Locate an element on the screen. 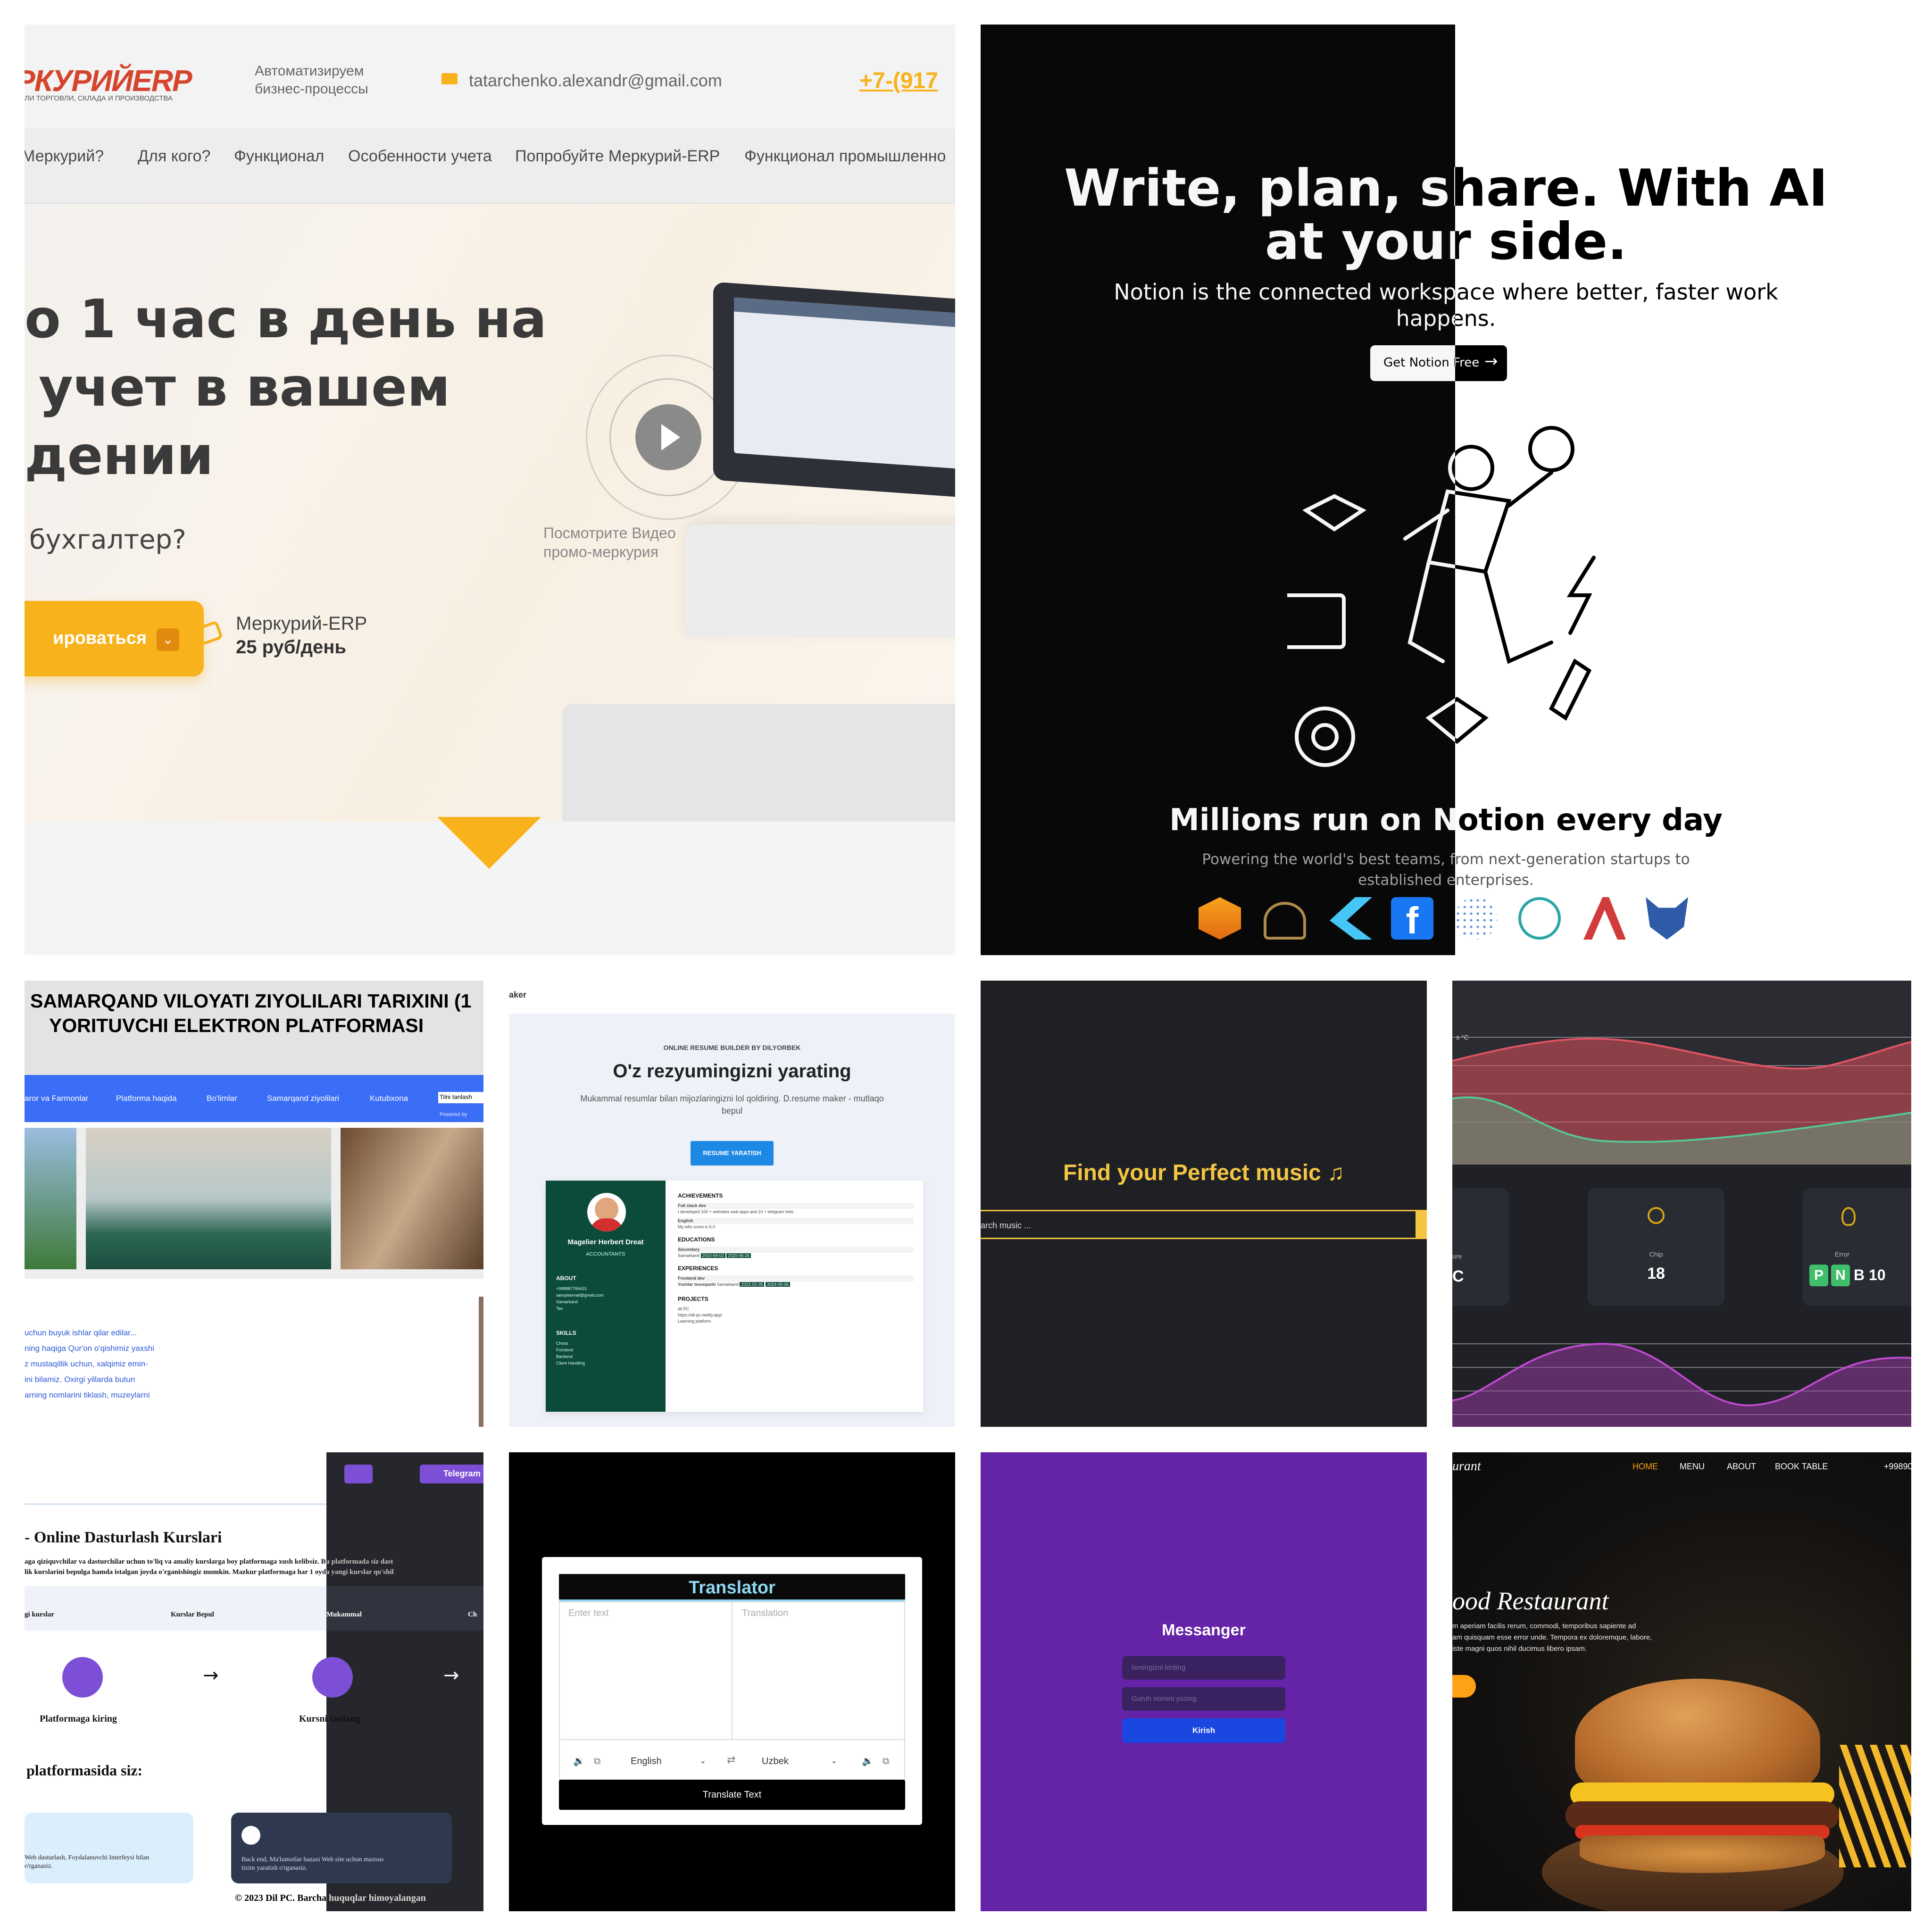  erp-nav-item: Для кого? is located at coordinates (174, 156).